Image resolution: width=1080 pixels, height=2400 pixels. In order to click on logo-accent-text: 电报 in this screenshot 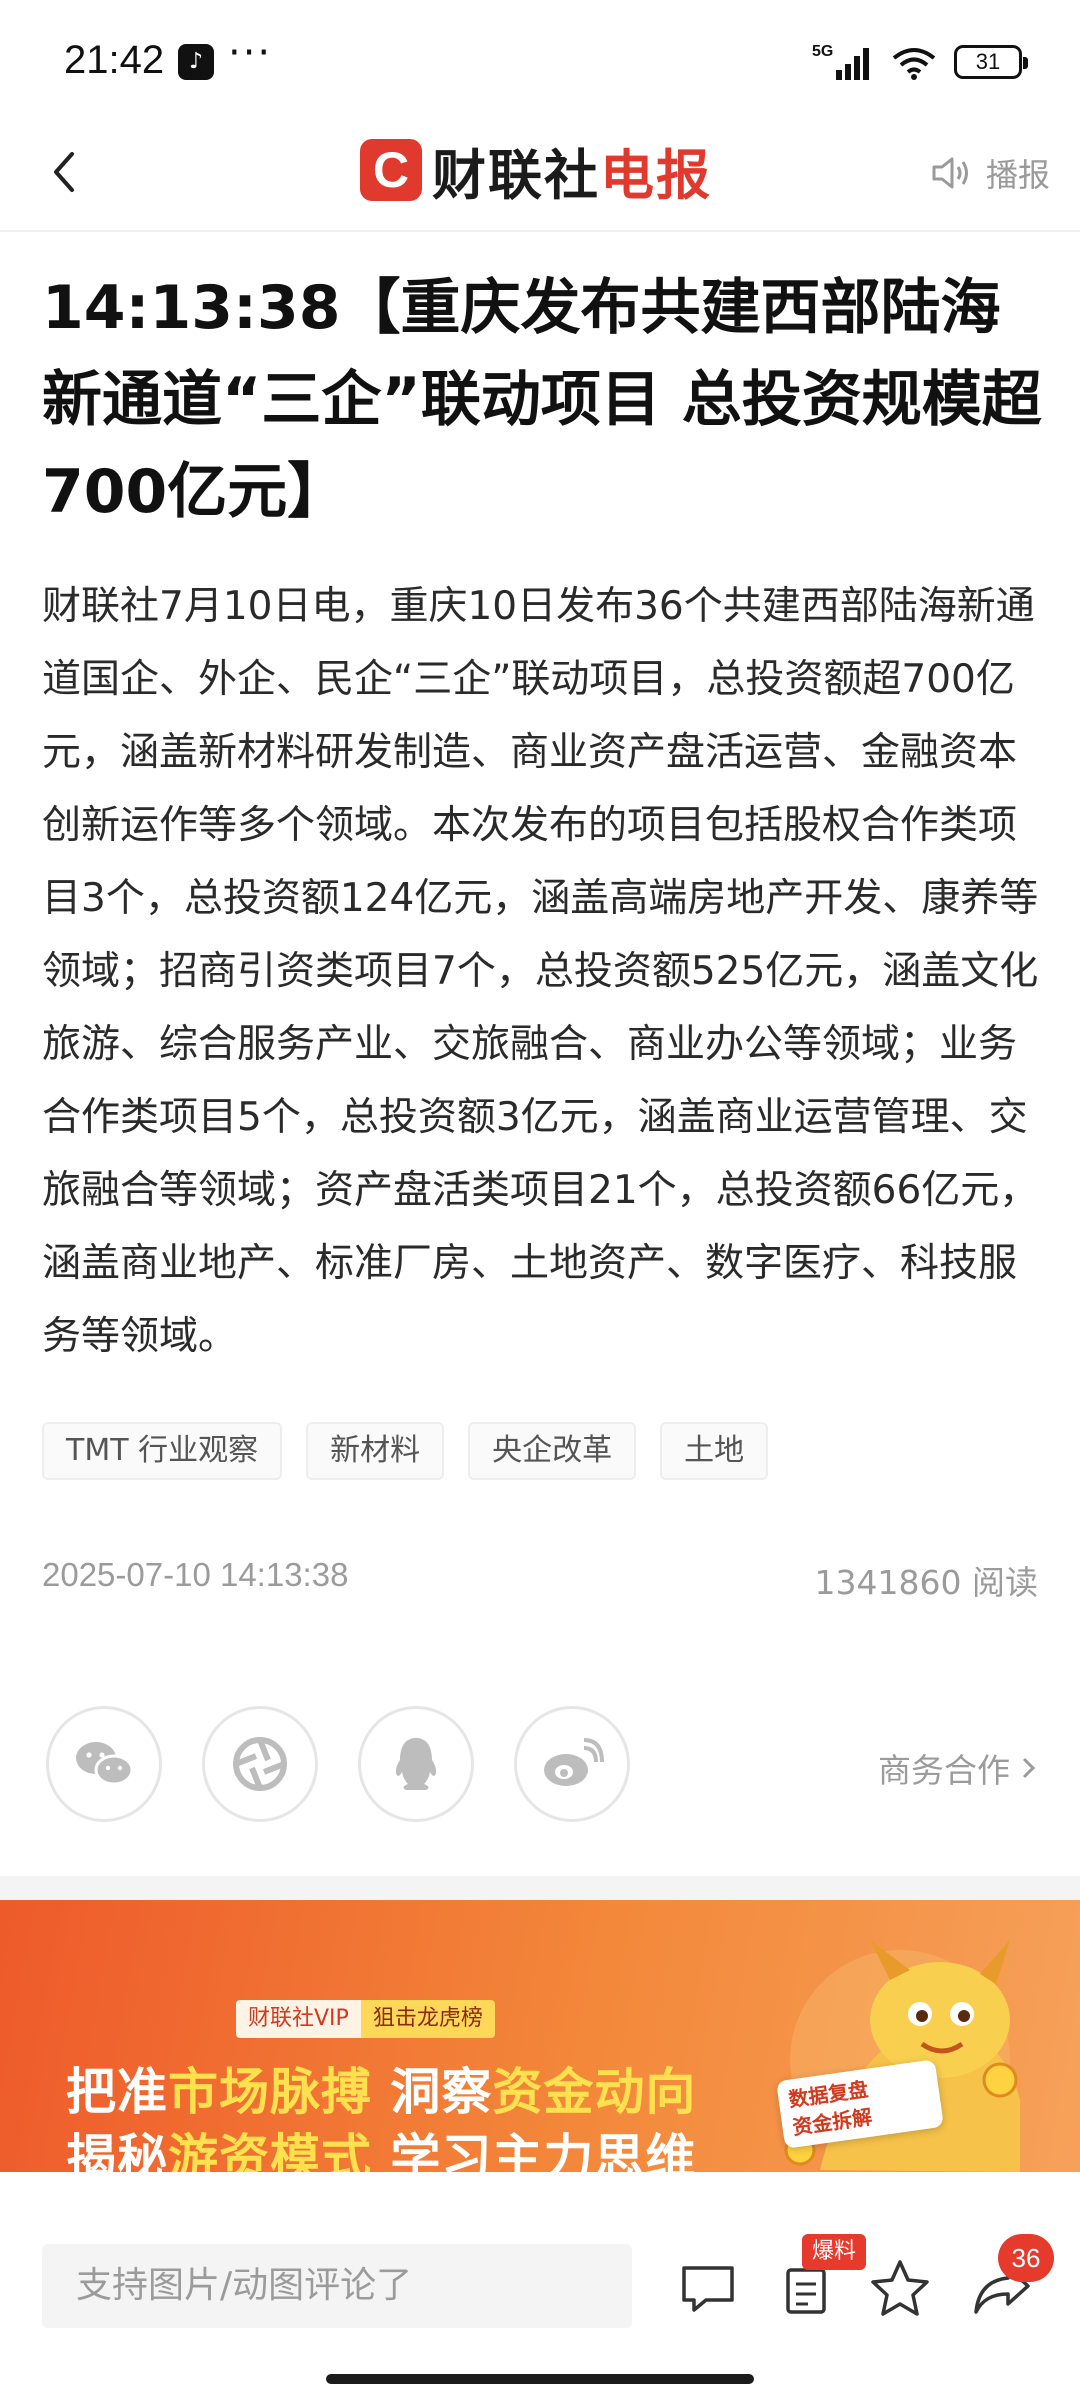, I will do `click(656, 175)`.